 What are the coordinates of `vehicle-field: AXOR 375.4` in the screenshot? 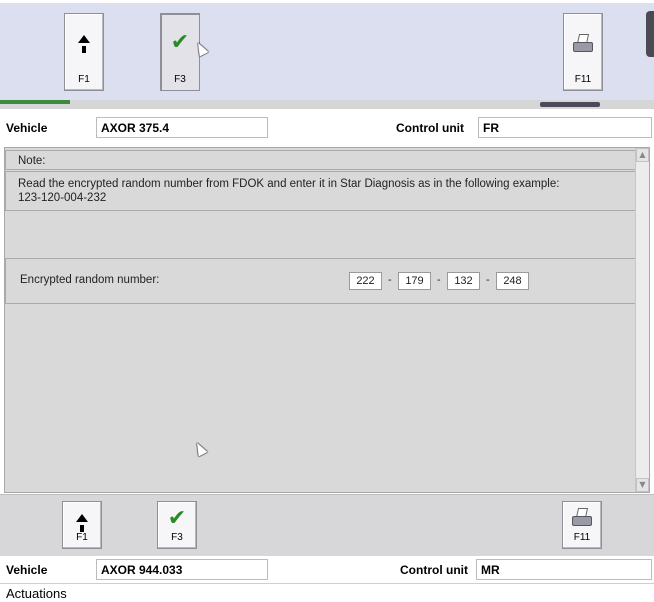 It's located at (182, 127).